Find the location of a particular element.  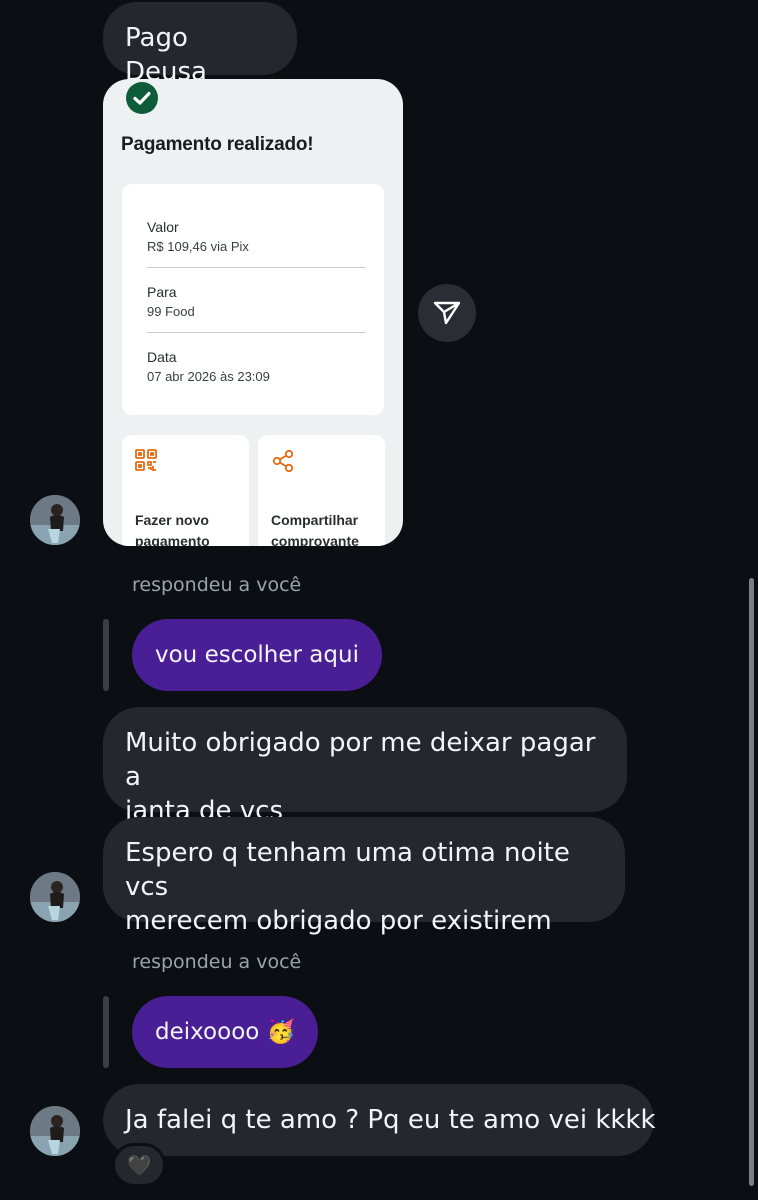

replied-message-bubble: deixoooo 🥳 is located at coordinates (225, 1032).